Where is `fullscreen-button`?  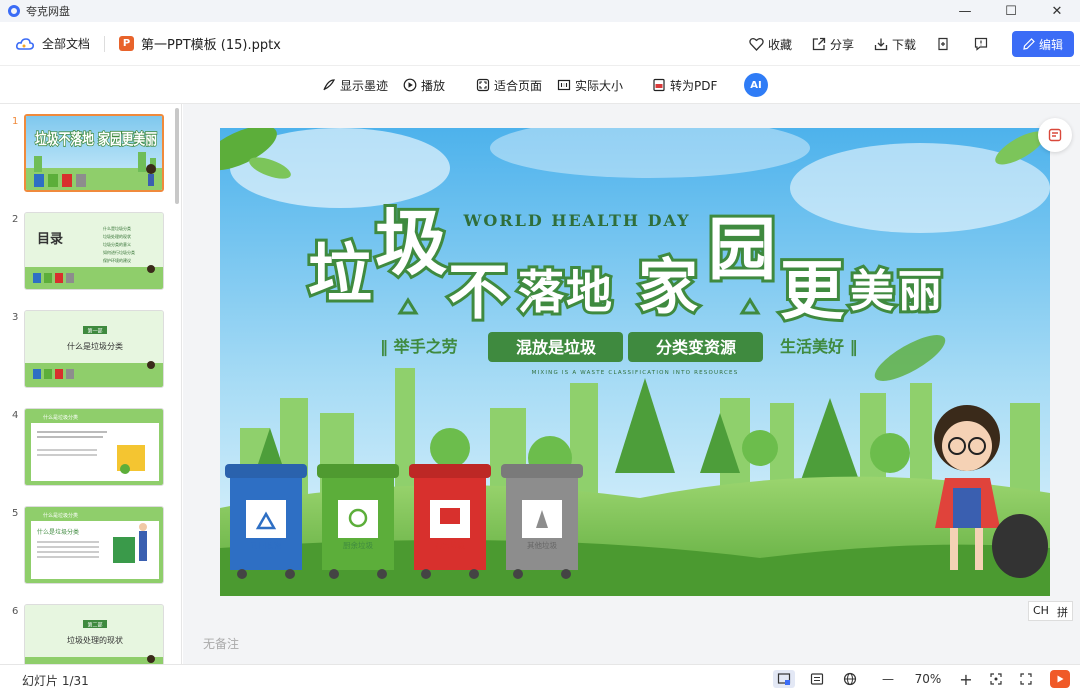
fullscreen-button is located at coordinates (1026, 679).